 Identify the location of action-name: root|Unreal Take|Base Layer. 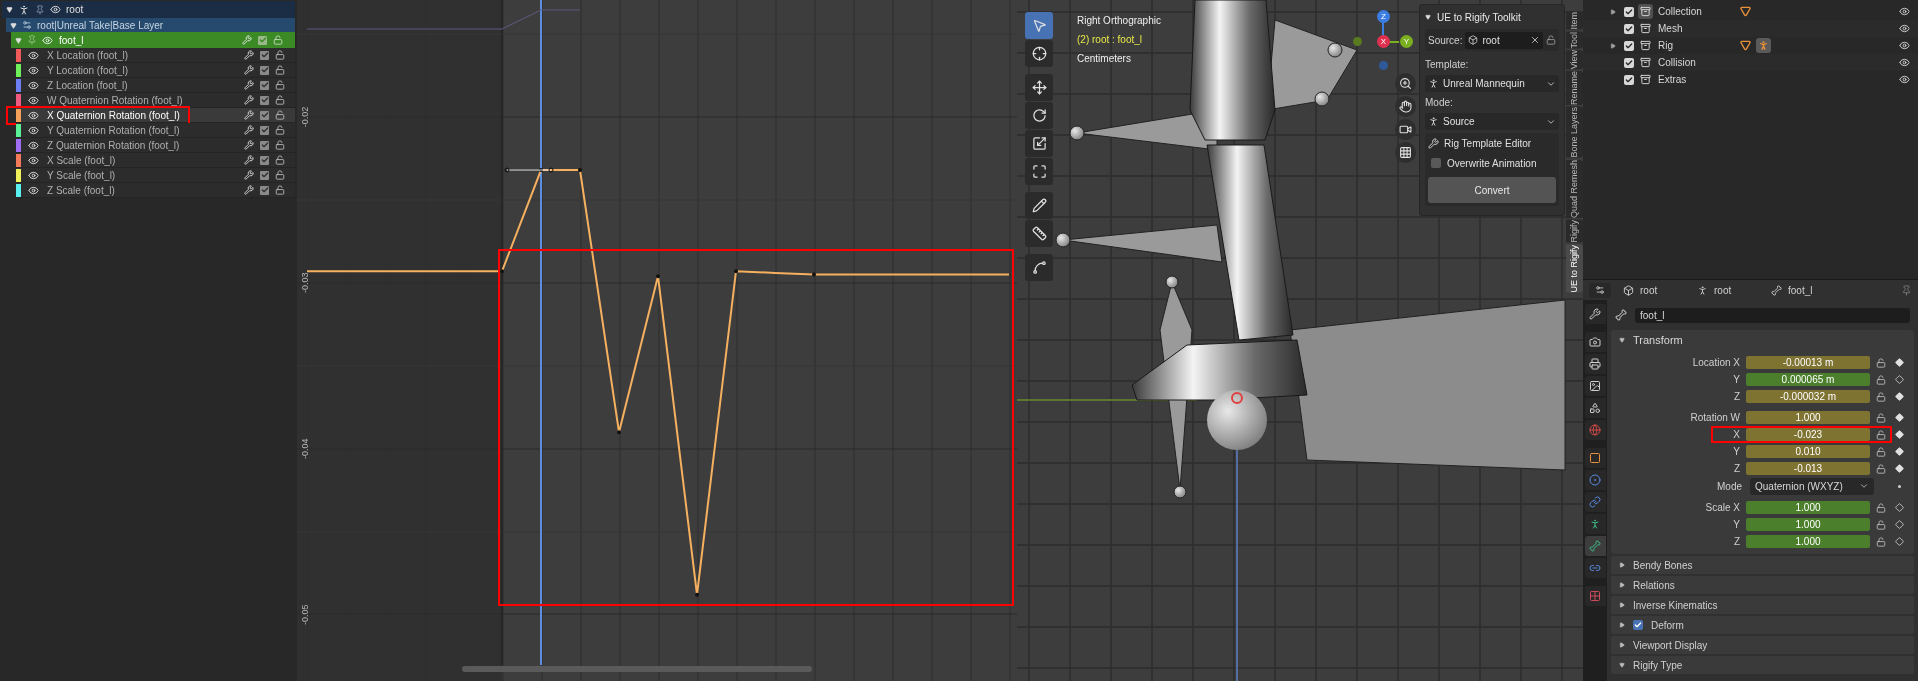
(100, 25).